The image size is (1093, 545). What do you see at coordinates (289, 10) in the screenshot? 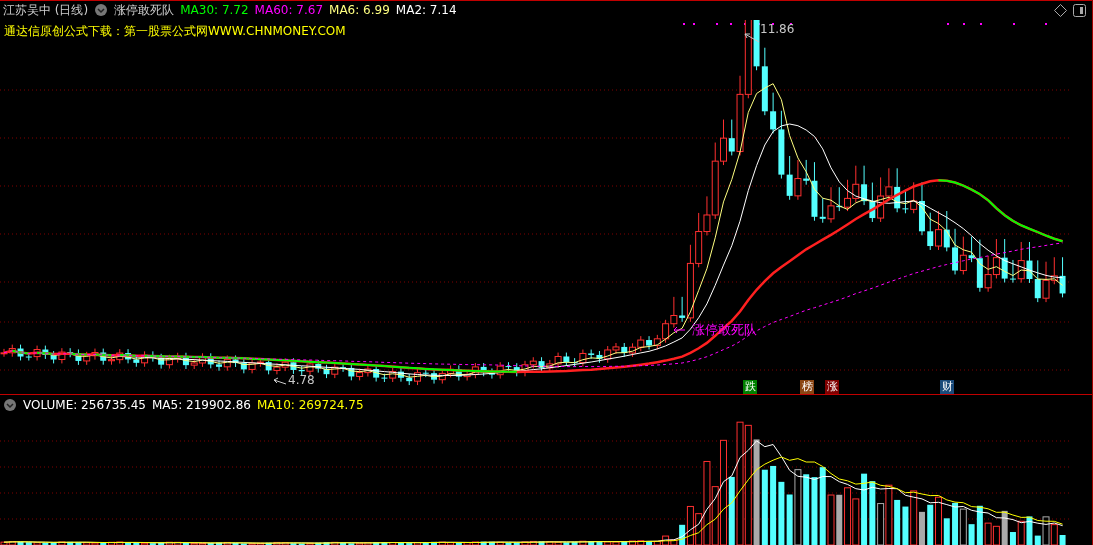
I see `ma-reading: MA60: 7.67` at bounding box center [289, 10].